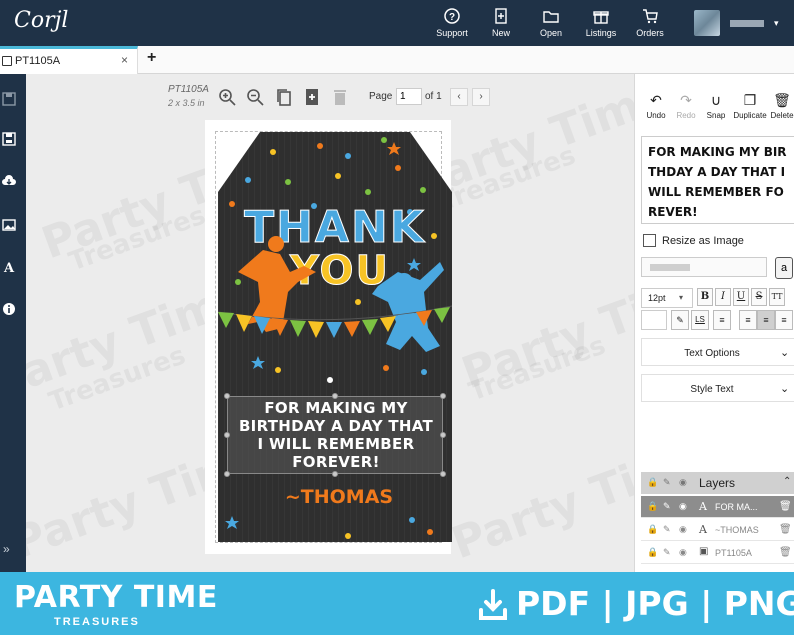 The image size is (794, 635). What do you see at coordinates (686, 100) in the screenshot?
I see `redo-icon: ↷` at bounding box center [686, 100].